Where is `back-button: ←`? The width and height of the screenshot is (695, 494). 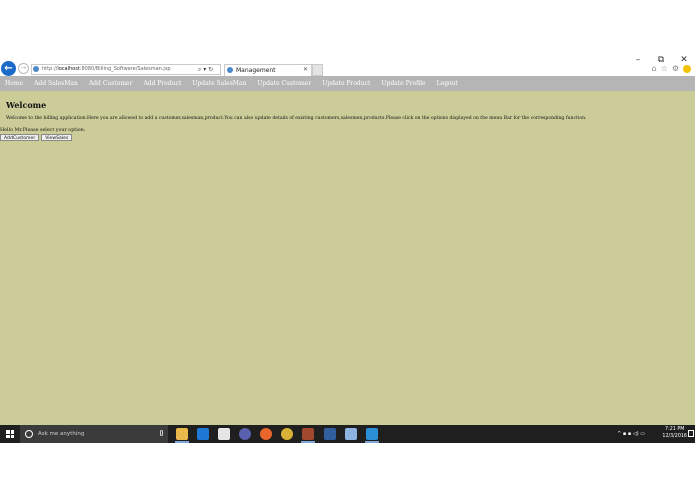
back-button: ← is located at coordinates (8, 68).